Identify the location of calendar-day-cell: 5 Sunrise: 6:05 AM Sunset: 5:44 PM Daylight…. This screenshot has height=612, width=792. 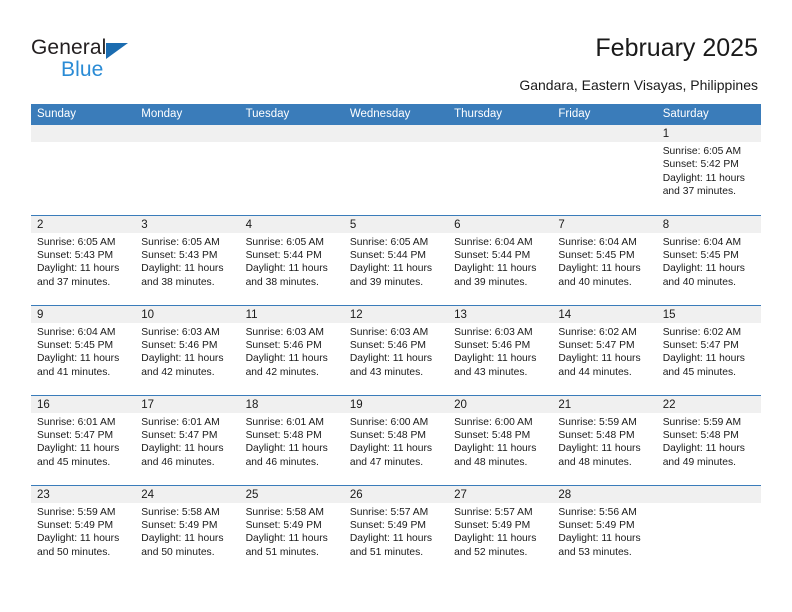
(396, 259).